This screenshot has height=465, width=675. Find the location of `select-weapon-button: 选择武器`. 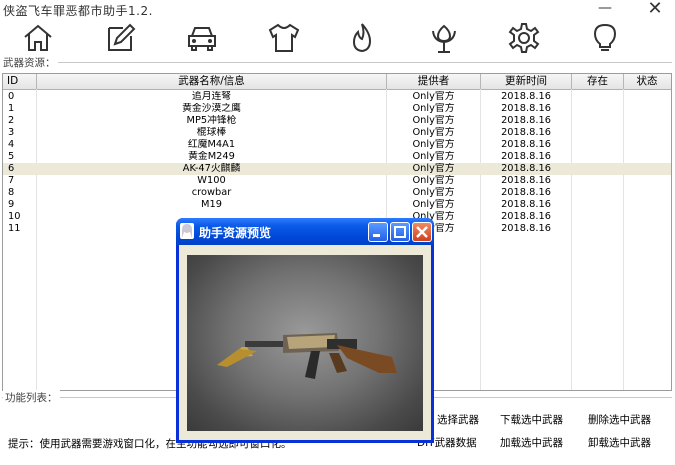

select-weapon-button: 选择武器 is located at coordinates (458, 420).